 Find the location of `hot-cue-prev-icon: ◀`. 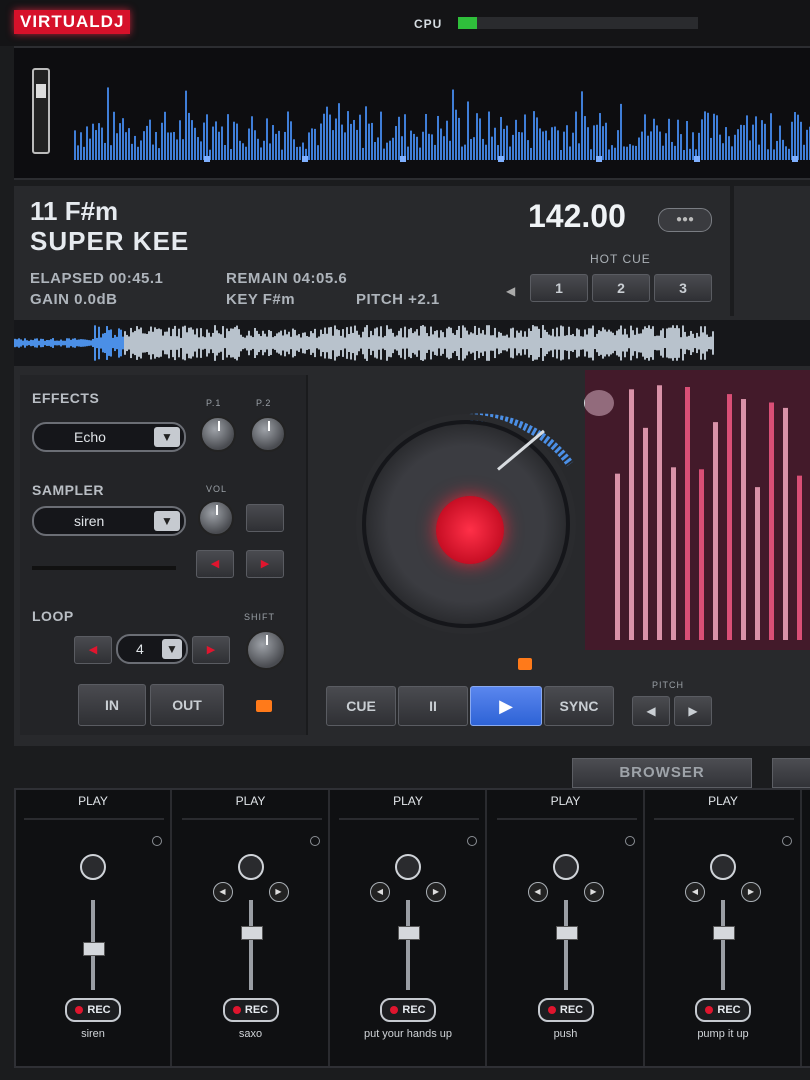

hot-cue-prev-icon: ◀ is located at coordinates (510, 291).